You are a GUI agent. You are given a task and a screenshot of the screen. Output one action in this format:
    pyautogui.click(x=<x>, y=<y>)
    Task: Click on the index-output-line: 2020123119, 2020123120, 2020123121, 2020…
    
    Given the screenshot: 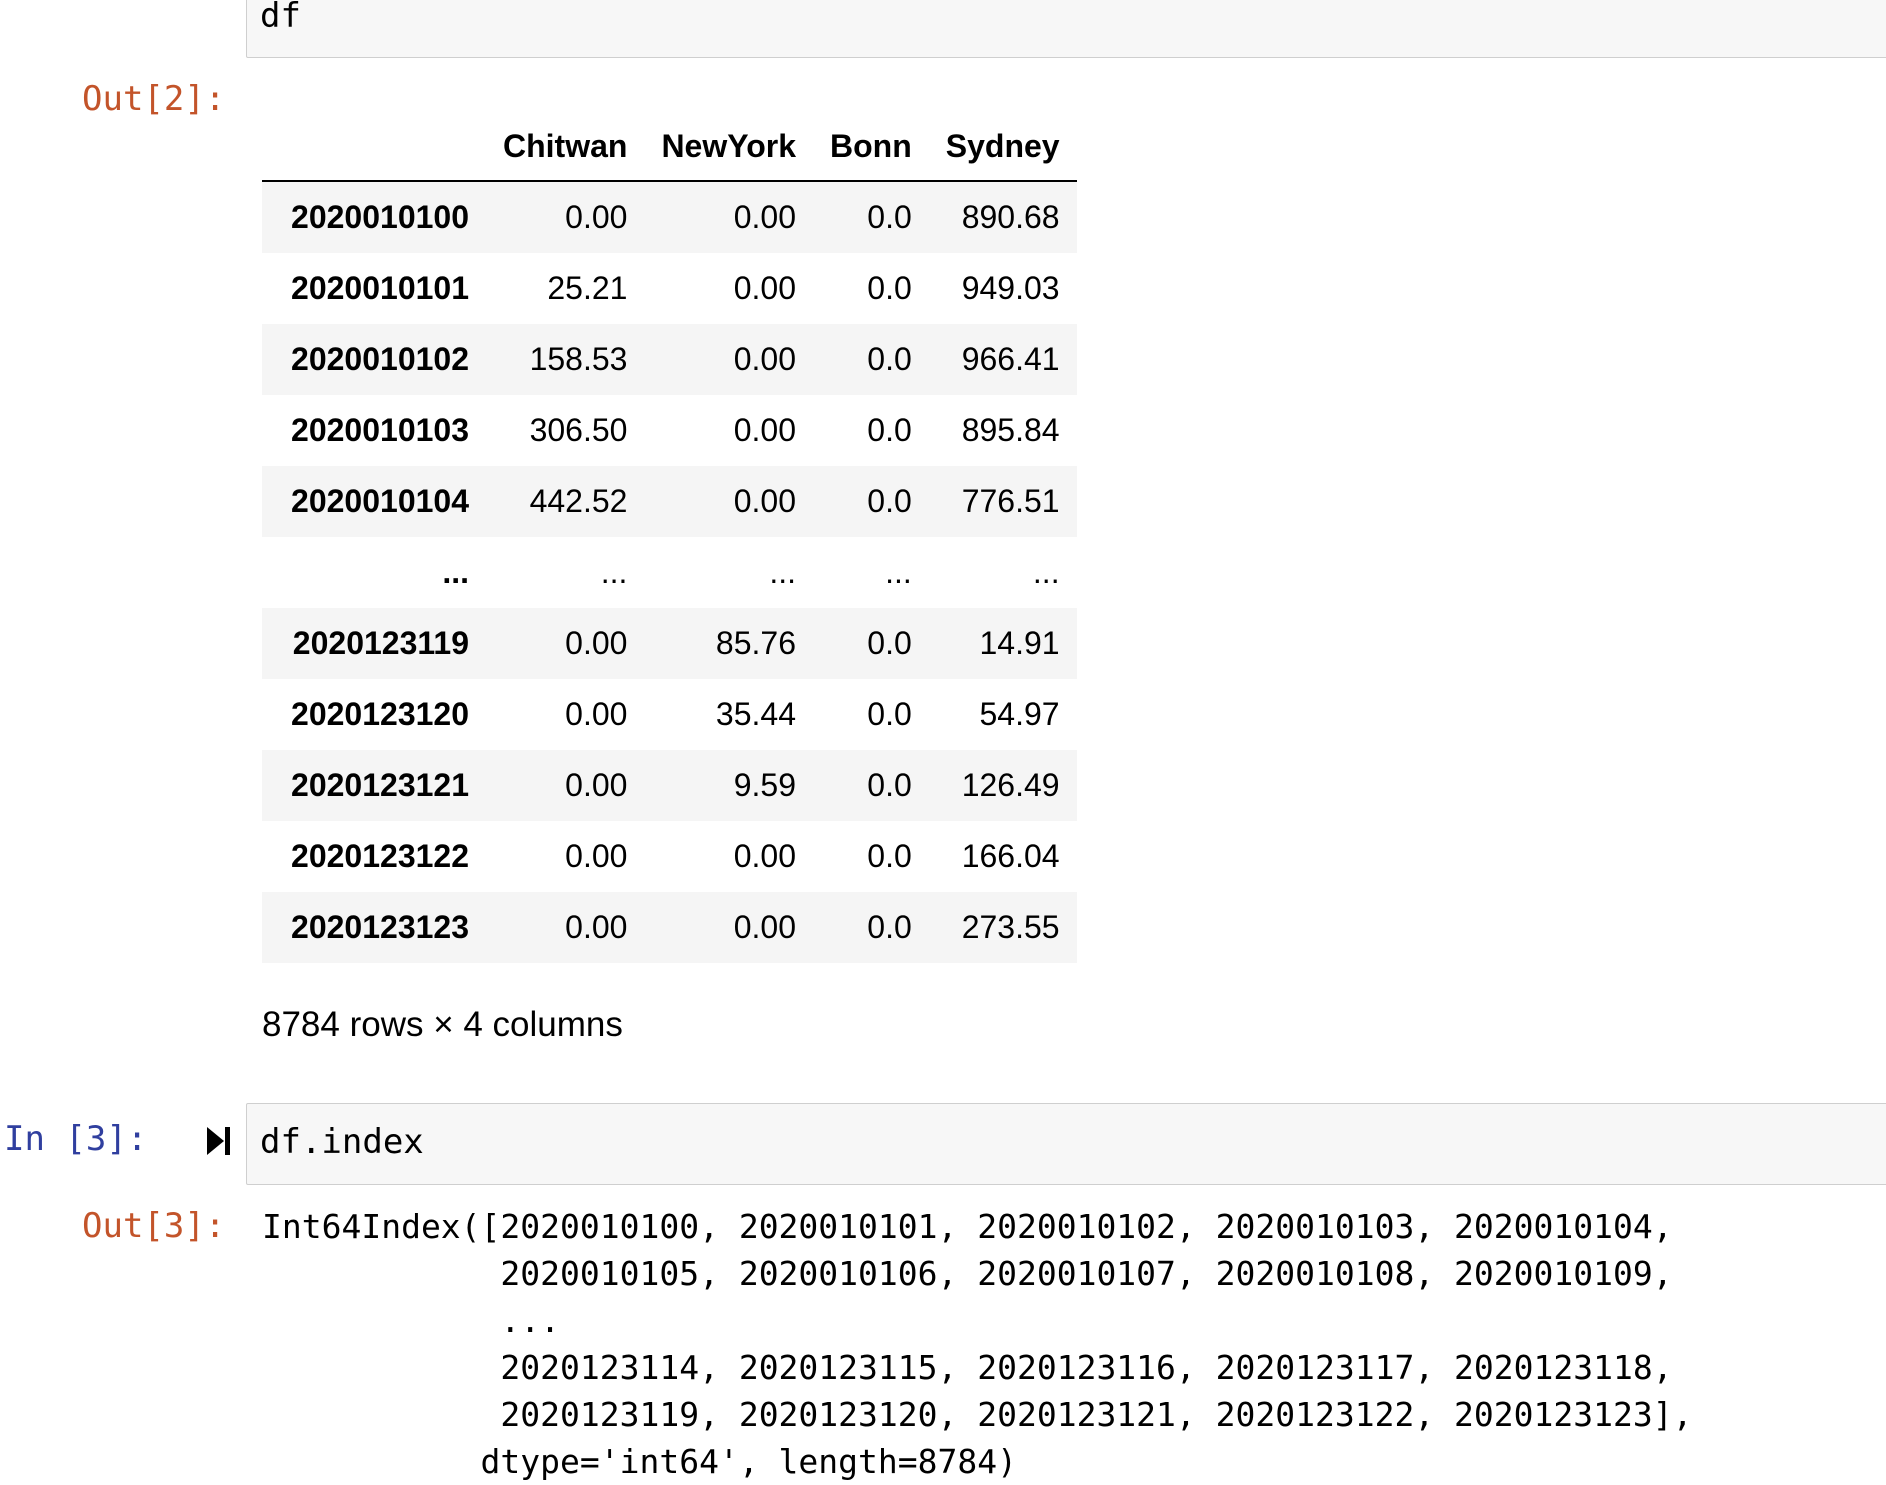 What is the action you would take?
    pyautogui.click(x=977, y=1414)
    